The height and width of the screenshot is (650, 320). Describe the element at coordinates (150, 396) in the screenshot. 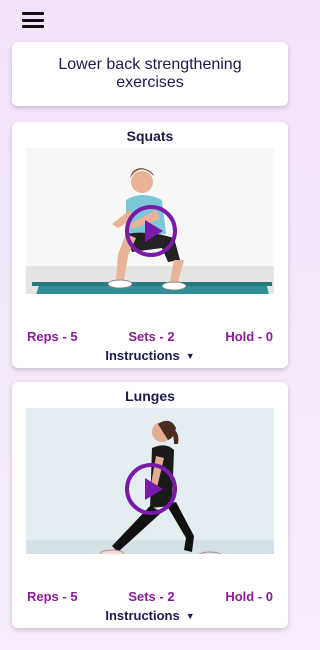

I see `exercise-name: Lunges` at that location.